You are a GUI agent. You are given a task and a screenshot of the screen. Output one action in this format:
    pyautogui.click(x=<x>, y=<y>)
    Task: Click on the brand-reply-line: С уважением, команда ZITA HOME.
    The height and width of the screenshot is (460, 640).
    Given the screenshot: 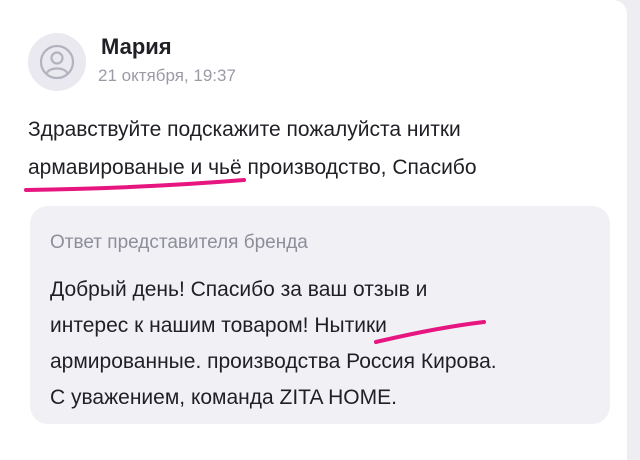 What is the action you would take?
    pyautogui.click(x=223, y=397)
    